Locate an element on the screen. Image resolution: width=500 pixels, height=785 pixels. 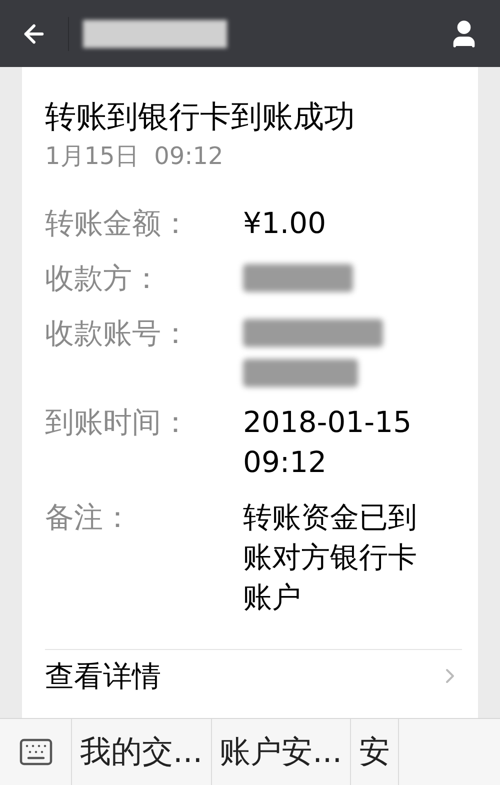
message-date: 1月15日 09:12 is located at coordinates (134, 156).